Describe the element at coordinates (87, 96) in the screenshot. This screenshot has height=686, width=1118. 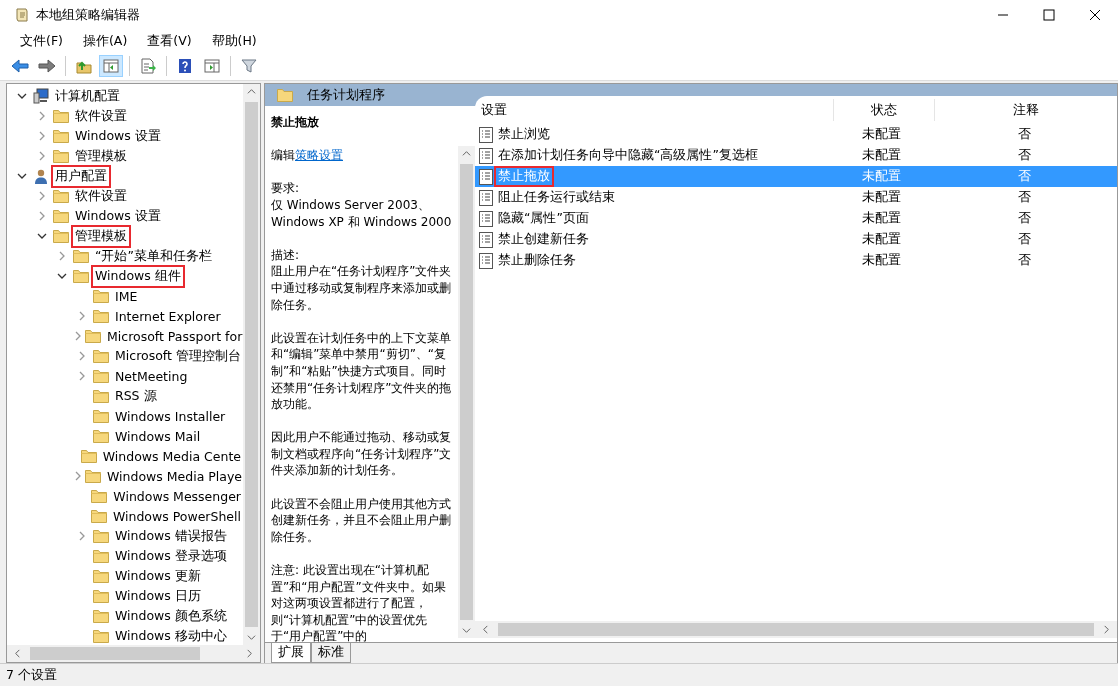
I see `tree-item: 计算机配置` at that location.